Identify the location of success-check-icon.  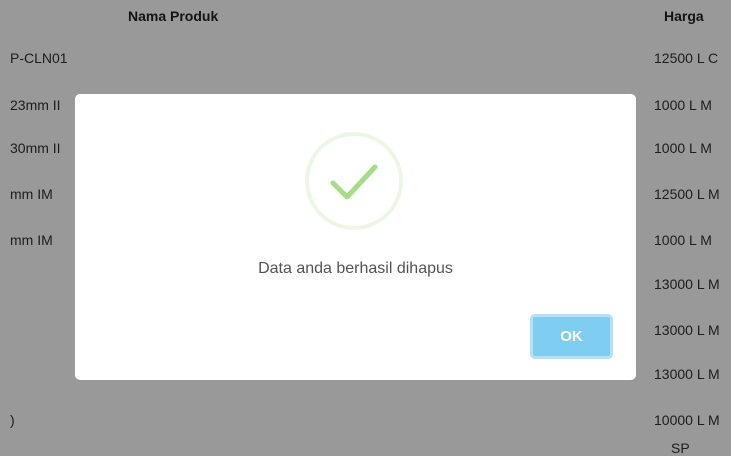
(354, 181).